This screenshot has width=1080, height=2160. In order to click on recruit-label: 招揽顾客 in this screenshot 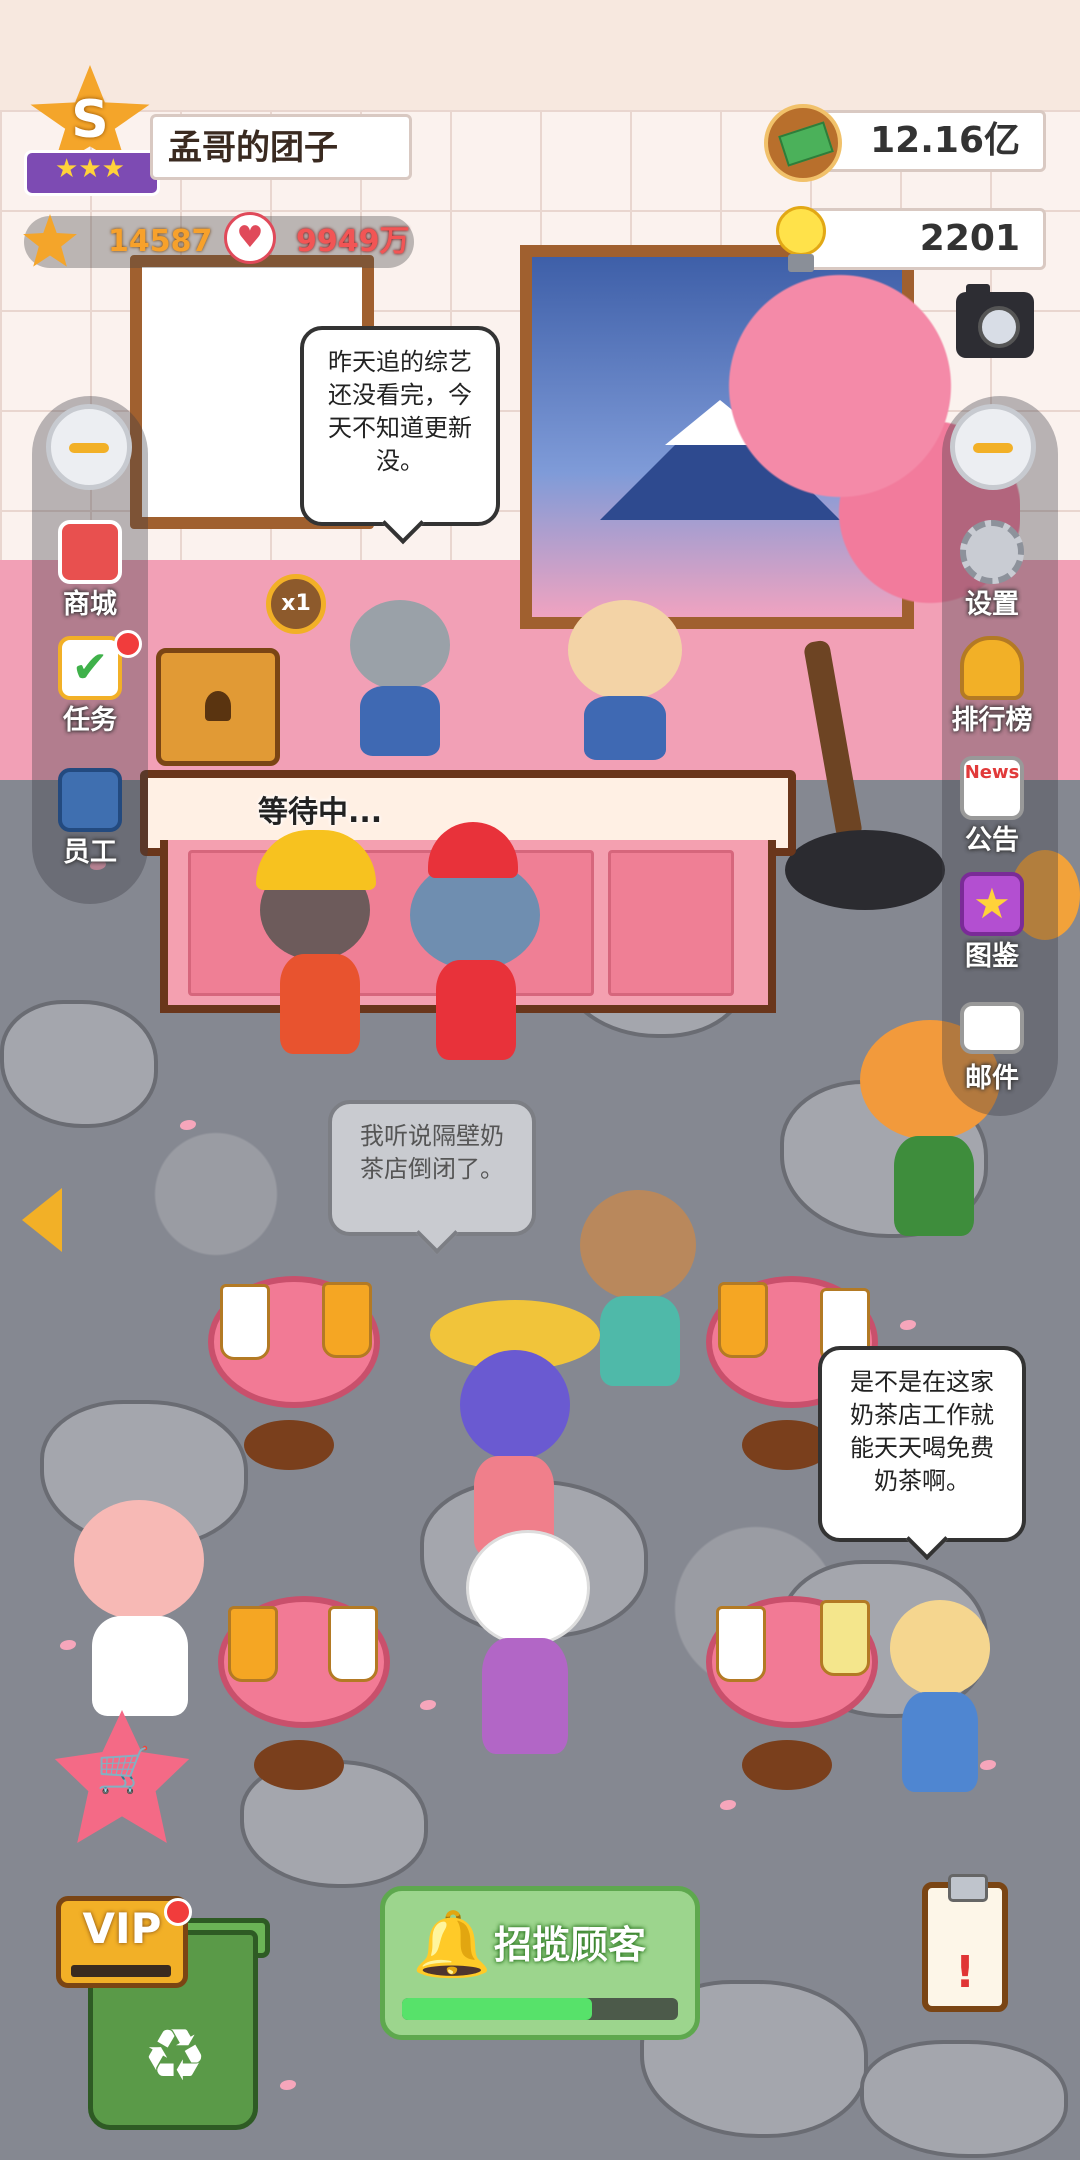, I will do `click(570, 1945)`.